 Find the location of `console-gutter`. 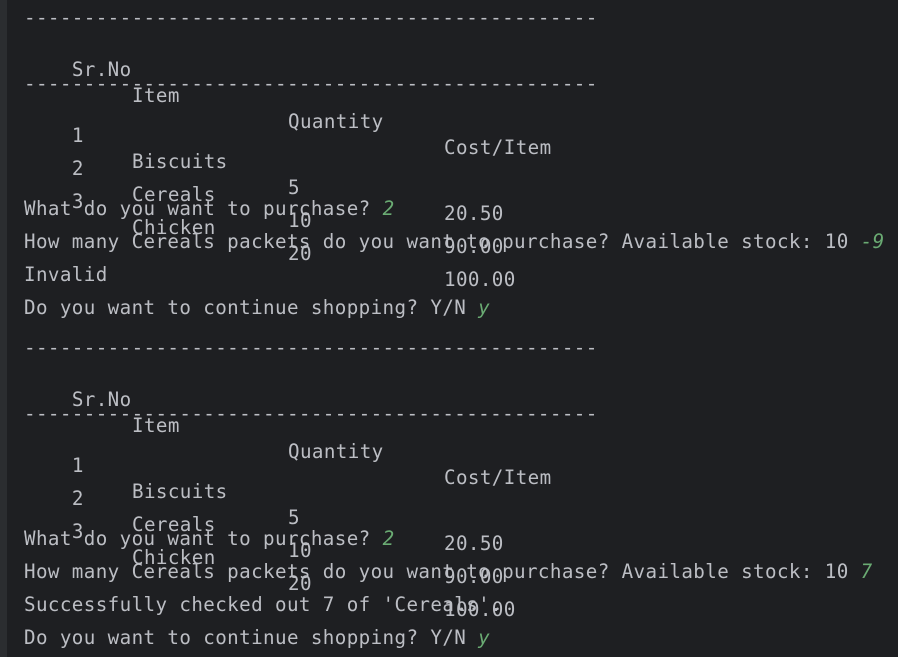

console-gutter is located at coordinates (3, 328).